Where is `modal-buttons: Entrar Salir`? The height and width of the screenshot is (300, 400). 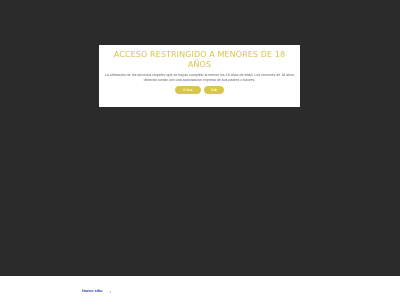 modal-buttons: Entrar Salir is located at coordinates (199, 90).